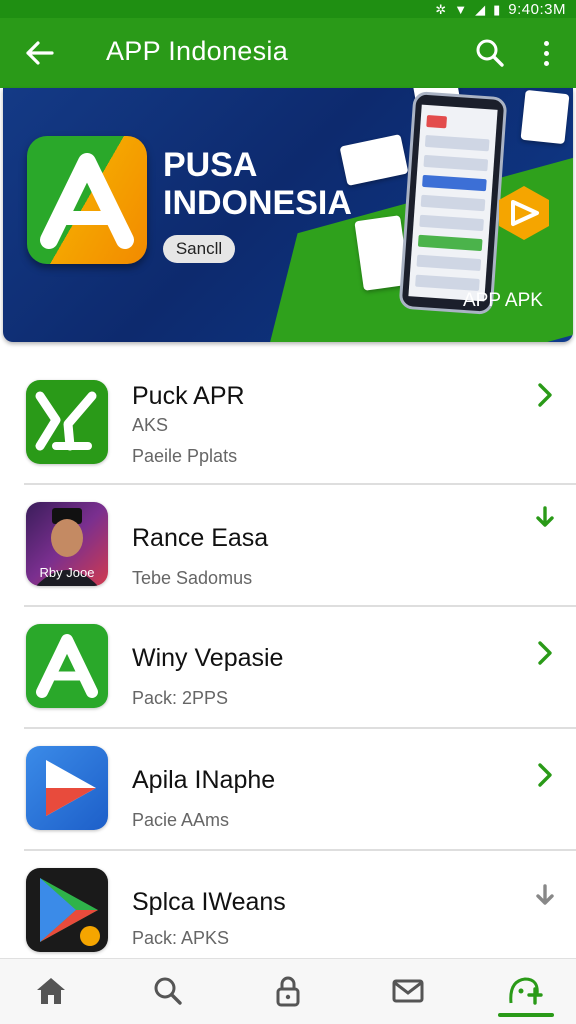 The height and width of the screenshot is (1024, 576). I want to click on page-title: APP Indonesia, so click(197, 51).